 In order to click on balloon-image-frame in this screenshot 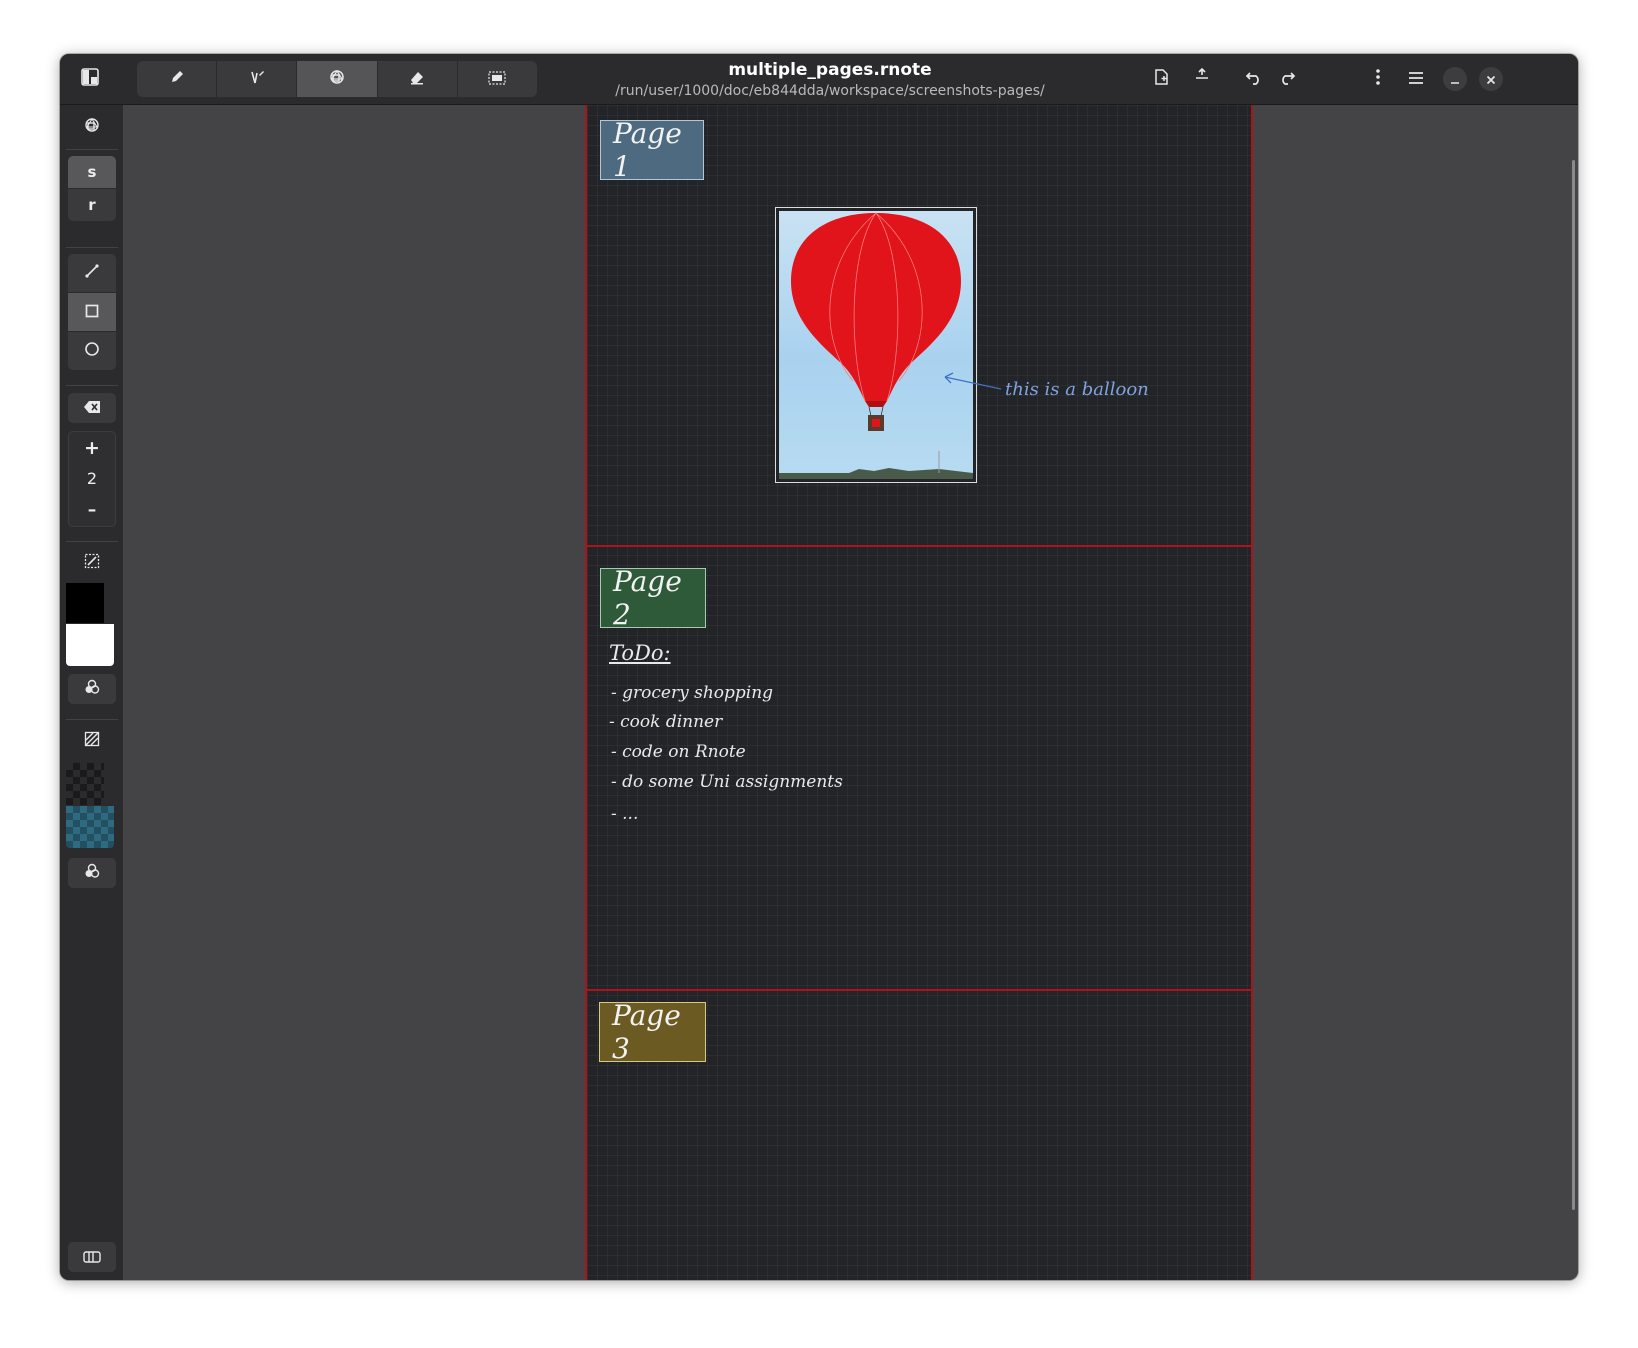, I will do `click(876, 345)`.